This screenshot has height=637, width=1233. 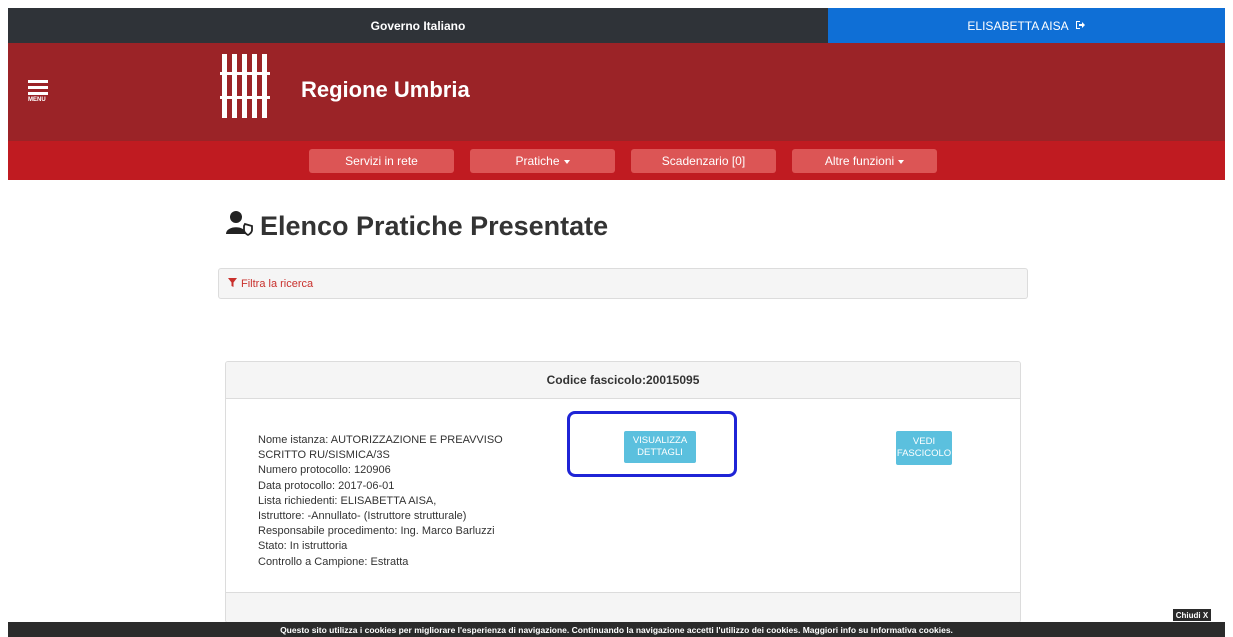 What do you see at coordinates (924, 441) in the screenshot?
I see `button-label: VEDI` at bounding box center [924, 441].